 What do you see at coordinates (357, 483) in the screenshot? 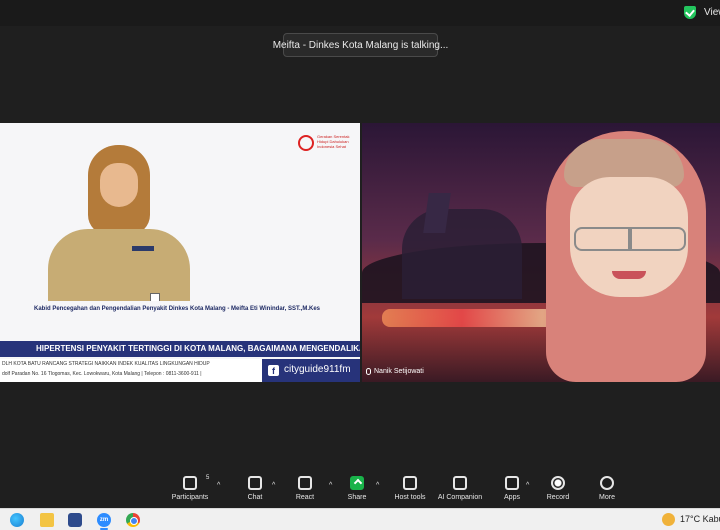
I see `share-arrow-icon` at bounding box center [357, 483].